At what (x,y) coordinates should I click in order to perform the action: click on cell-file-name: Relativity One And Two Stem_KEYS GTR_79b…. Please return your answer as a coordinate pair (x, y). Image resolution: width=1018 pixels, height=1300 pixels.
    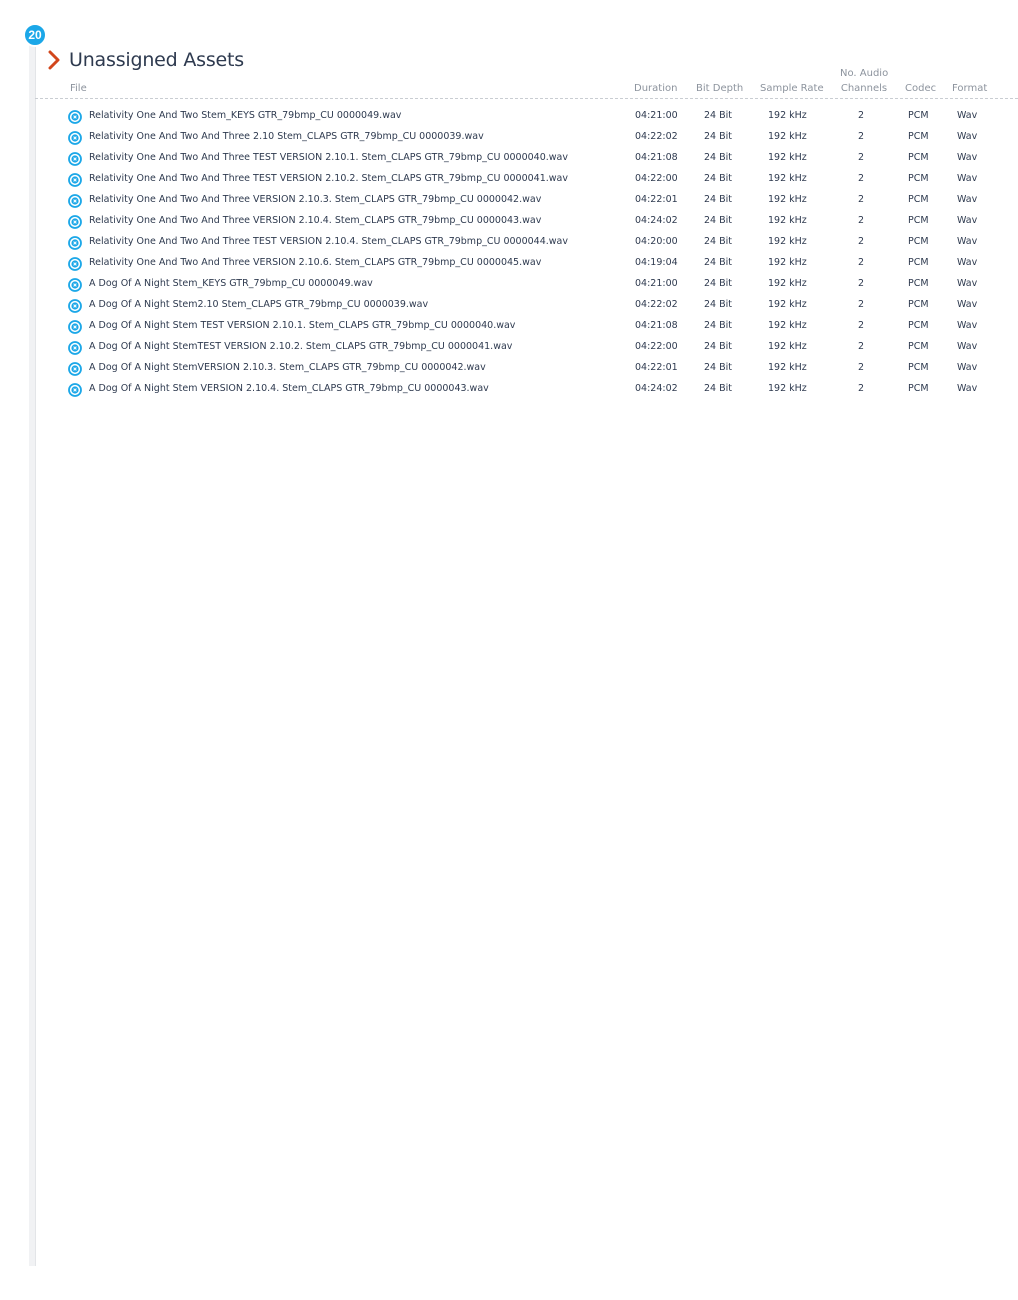
    Looking at the image, I should click on (245, 115).